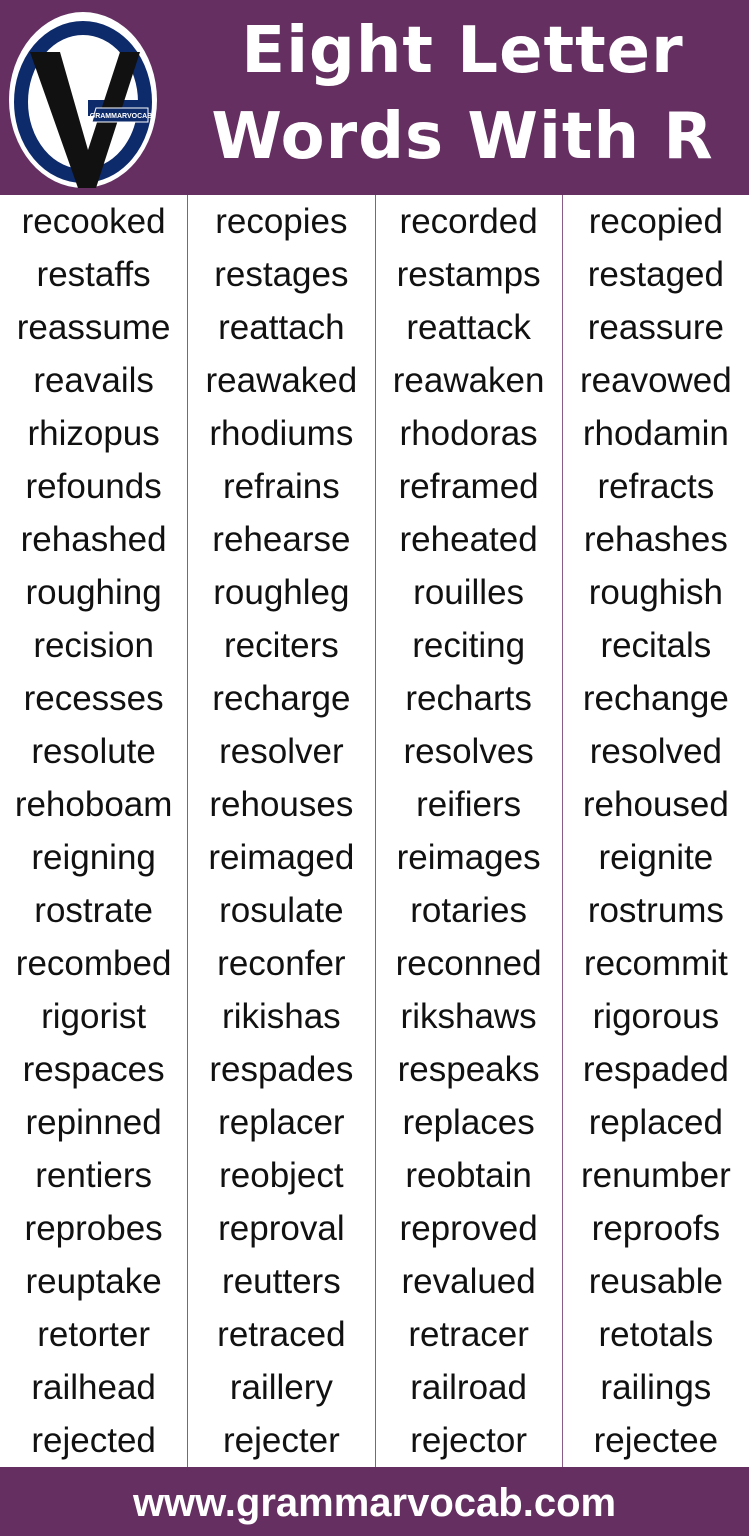  I want to click on word-cell: resolute, so click(93, 751).